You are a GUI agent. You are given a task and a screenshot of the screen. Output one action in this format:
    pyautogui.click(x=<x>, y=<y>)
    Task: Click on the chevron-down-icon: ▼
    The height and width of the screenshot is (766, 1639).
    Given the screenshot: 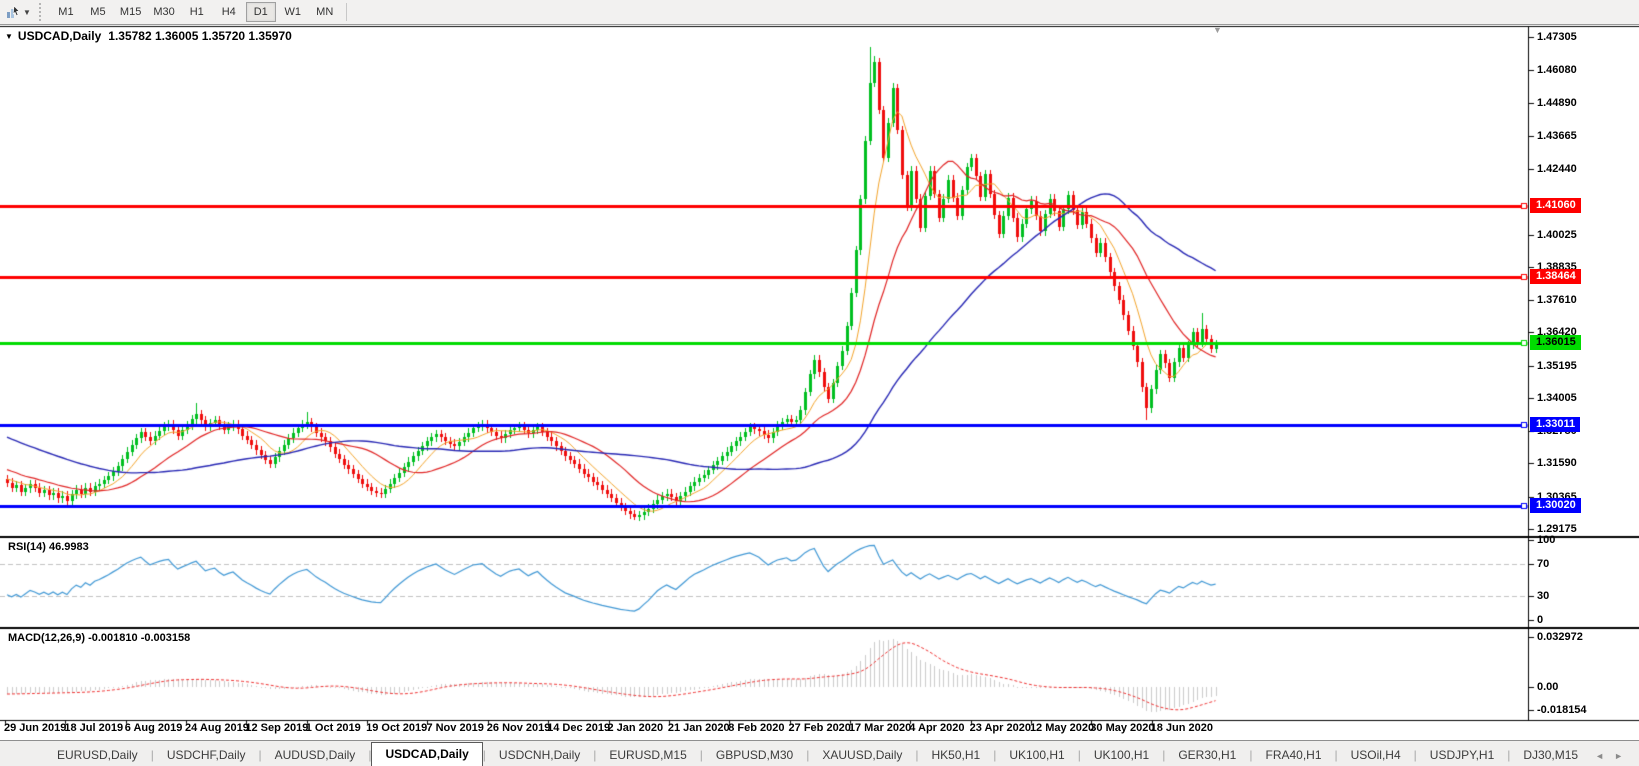 What is the action you would take?
    pyautogui.click(x=27, y=12)
    